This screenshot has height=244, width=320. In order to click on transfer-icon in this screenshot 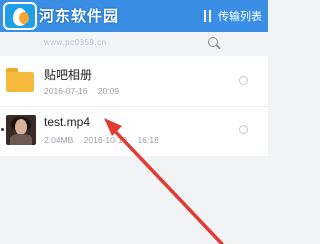, I will do `click(208, 16)`.